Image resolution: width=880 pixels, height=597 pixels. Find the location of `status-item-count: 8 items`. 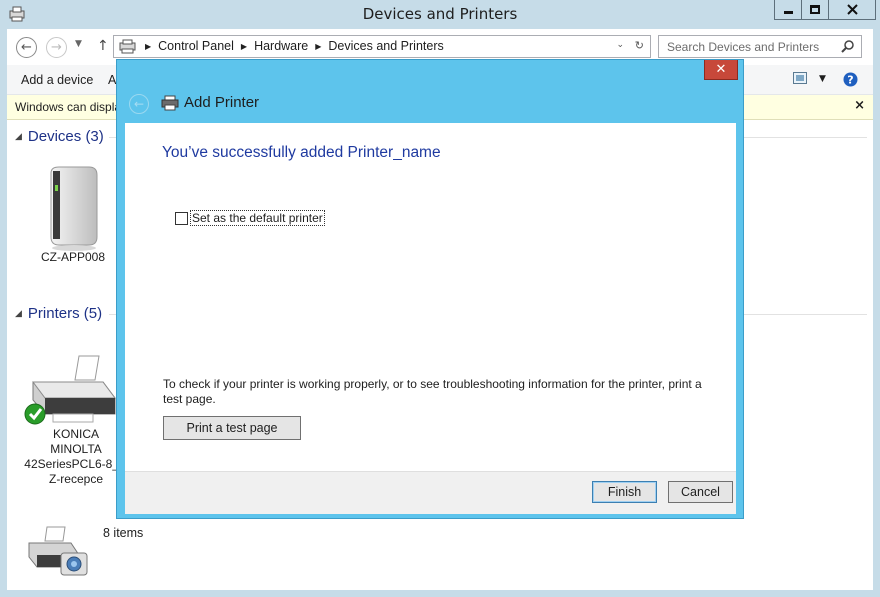

status-item-count: 8 items is located at coordinates (123, 533).